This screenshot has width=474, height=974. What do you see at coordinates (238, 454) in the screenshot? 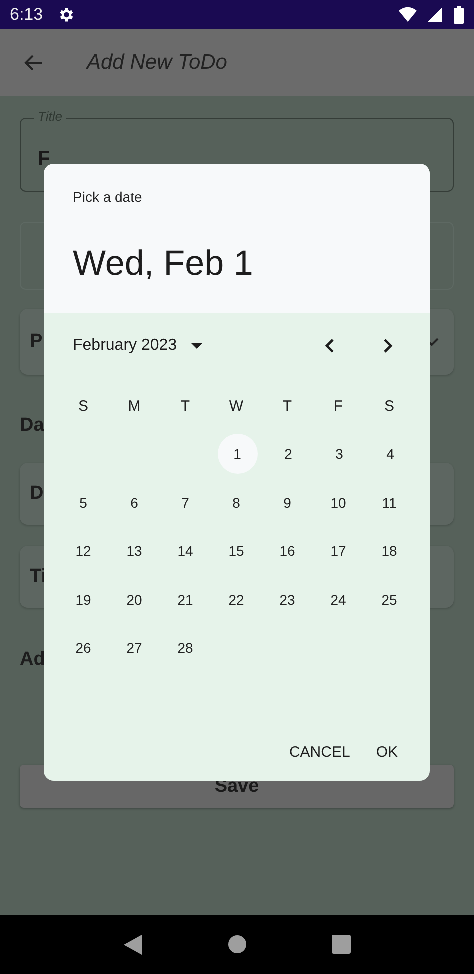
I see `day-cell: 1` at bounding box center [238, 454].